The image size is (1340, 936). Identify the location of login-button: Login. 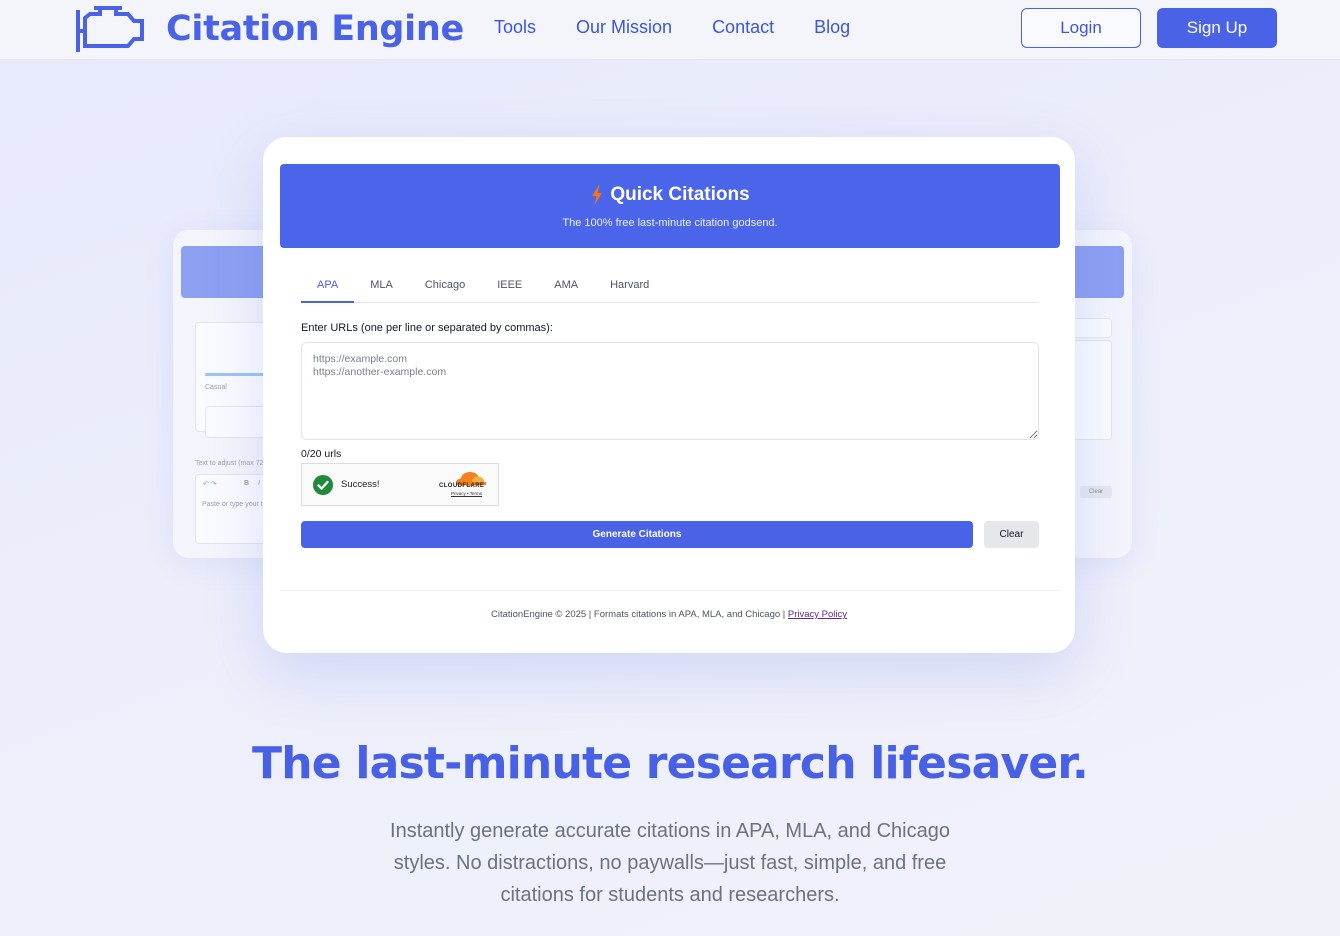
(1081, 28).